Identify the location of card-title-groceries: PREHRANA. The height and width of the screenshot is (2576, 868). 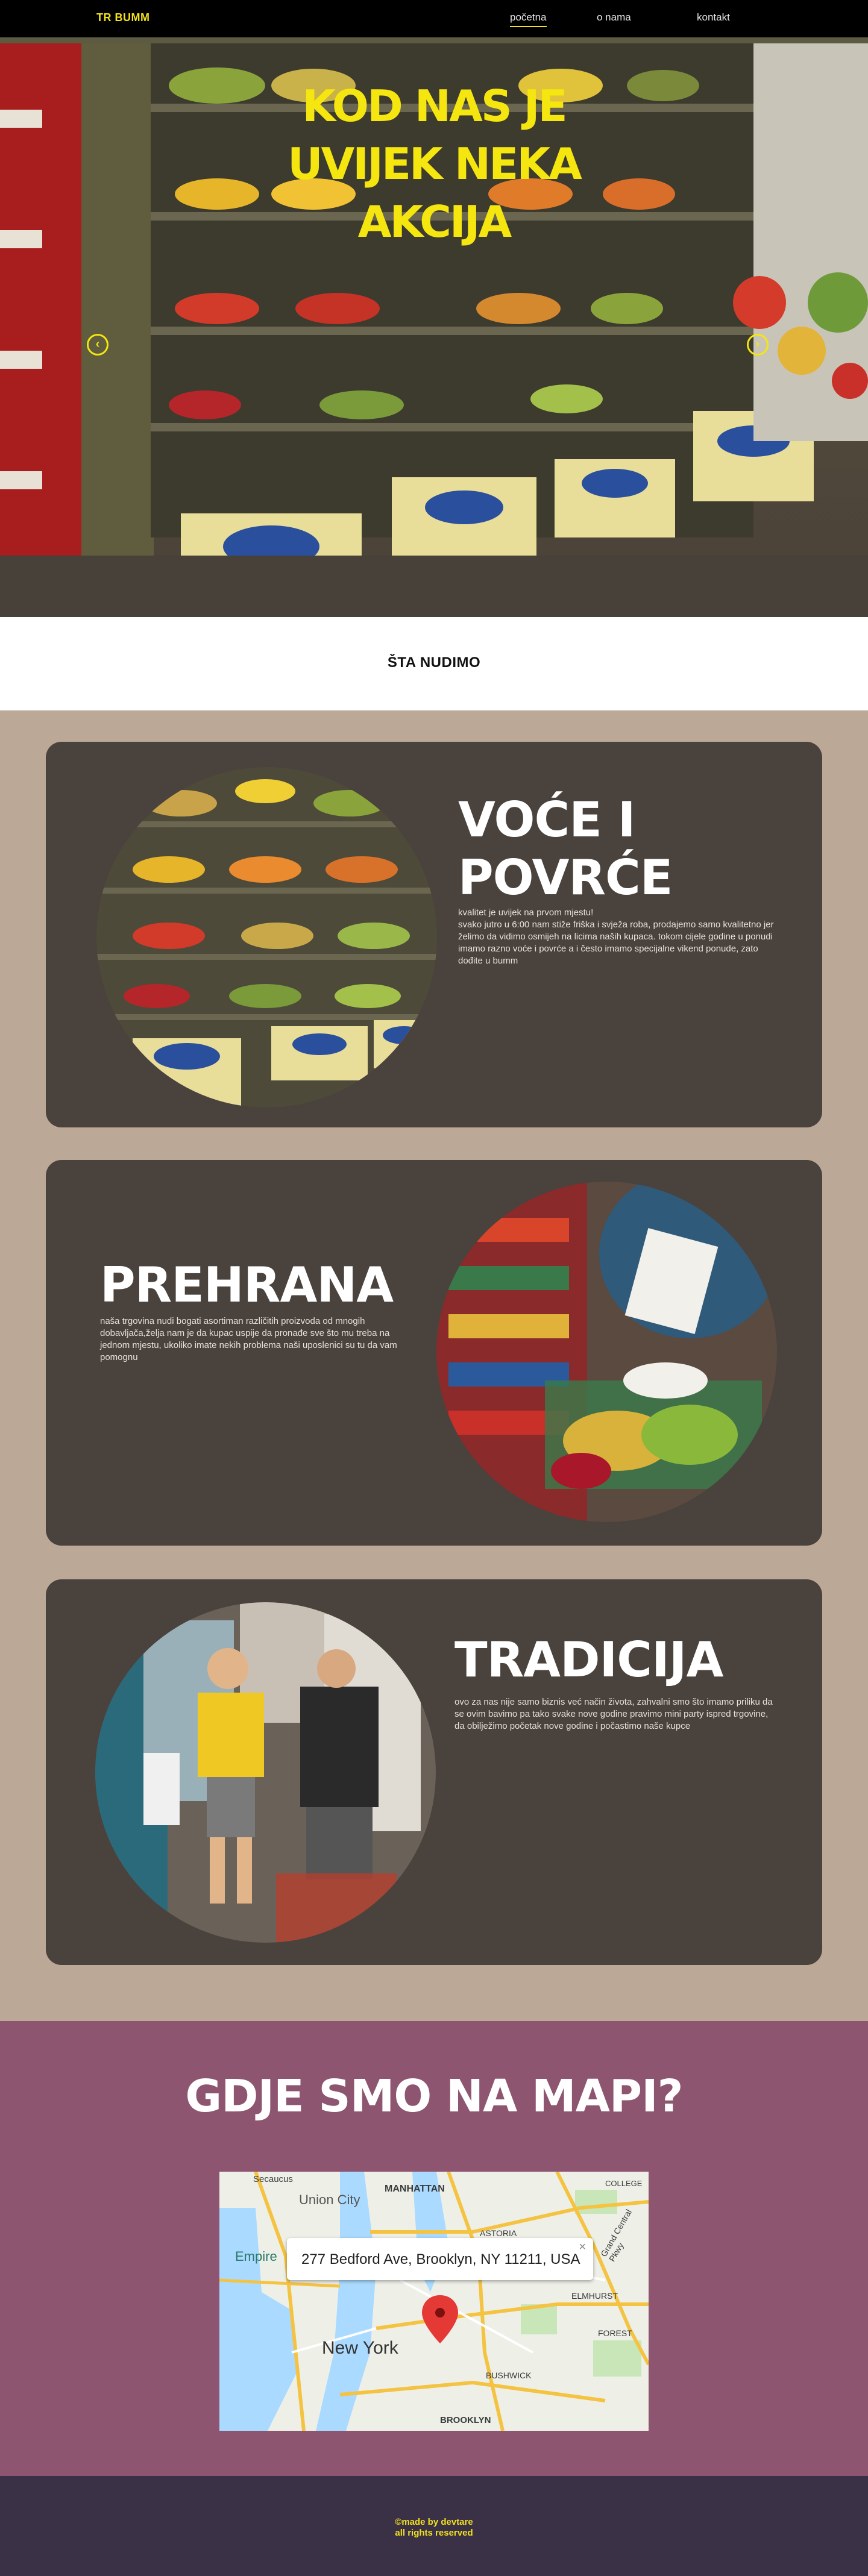
(247, 1285).